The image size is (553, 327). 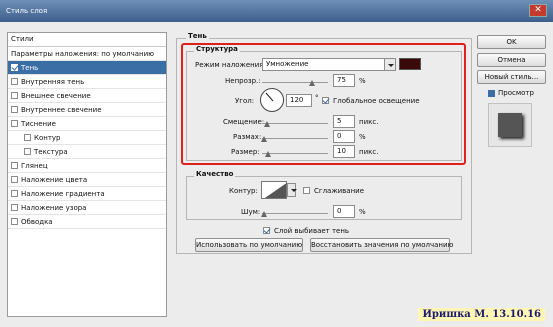 I want to click on style-list-item: Тиснение, so click(x=87, y=124).